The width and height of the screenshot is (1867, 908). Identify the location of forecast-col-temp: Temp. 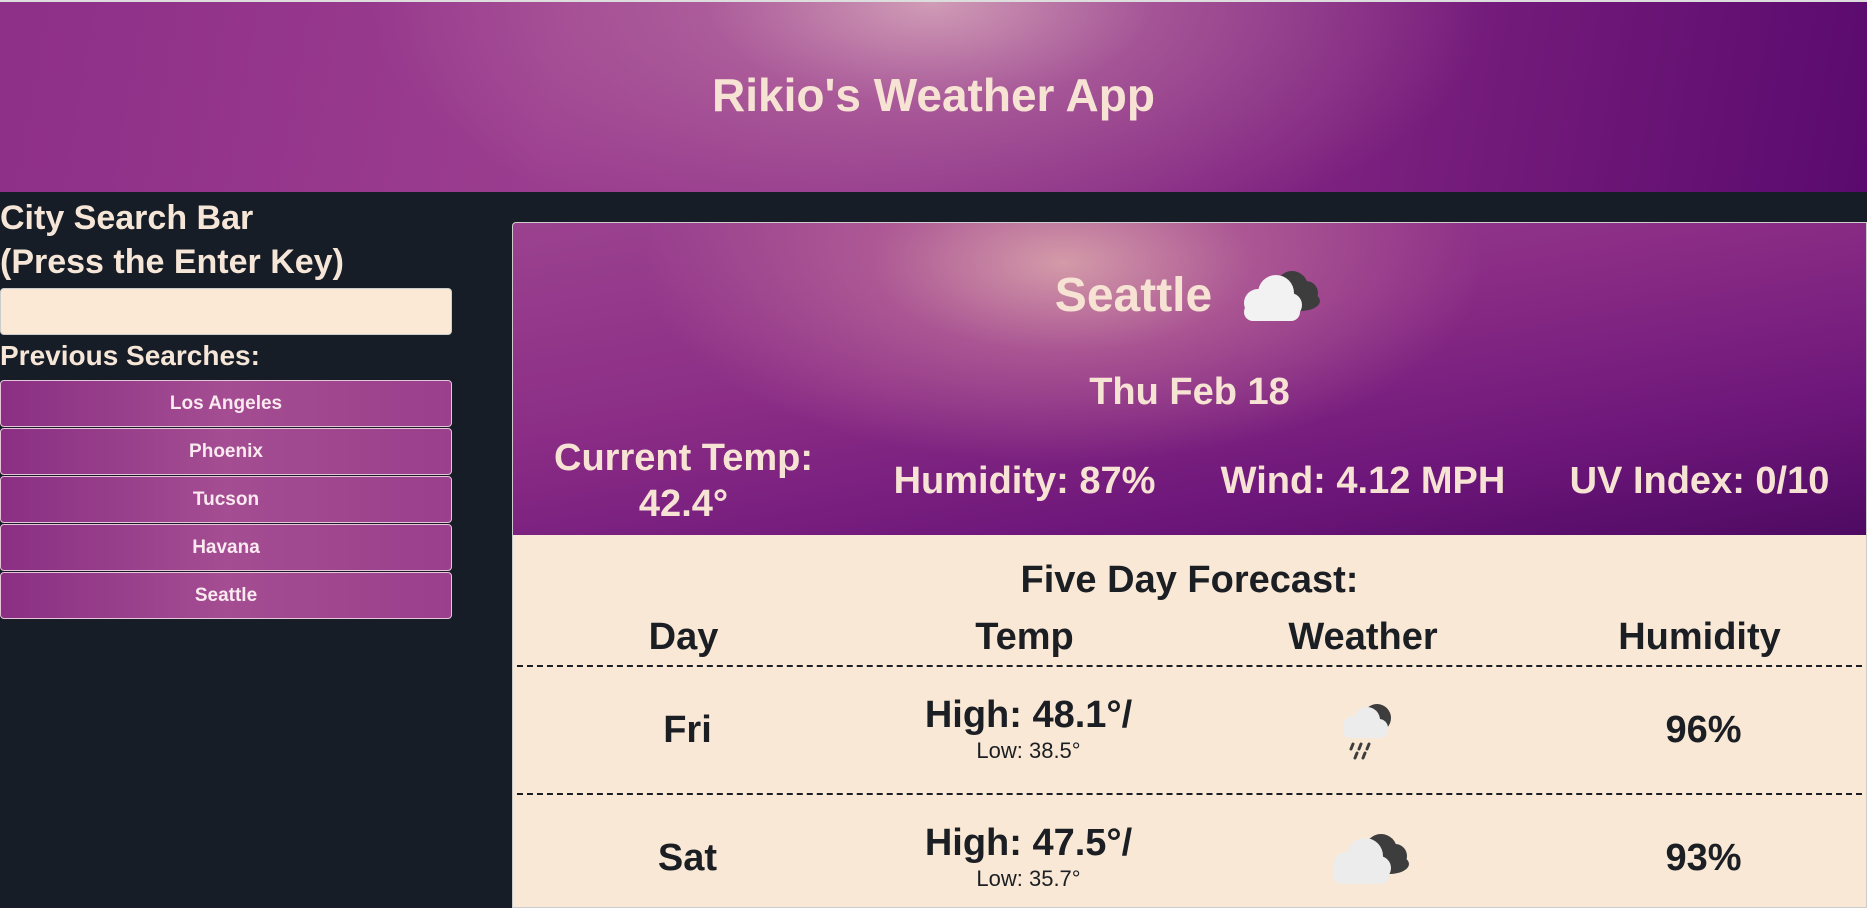
(1024, 636).